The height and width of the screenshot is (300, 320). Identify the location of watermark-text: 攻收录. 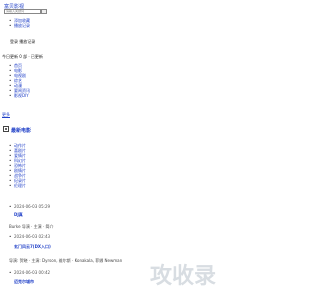
(183, 275).